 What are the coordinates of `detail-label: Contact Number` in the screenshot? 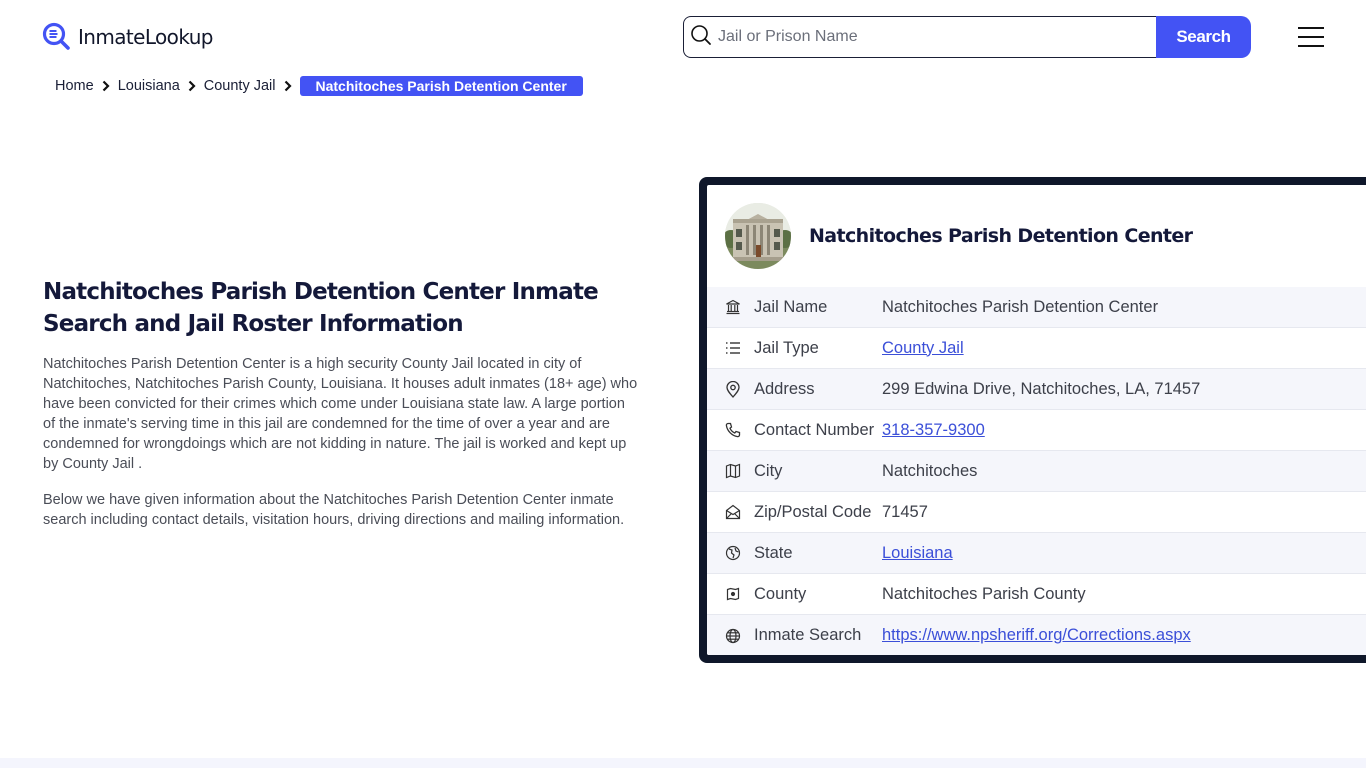 It's located at (814, 429).